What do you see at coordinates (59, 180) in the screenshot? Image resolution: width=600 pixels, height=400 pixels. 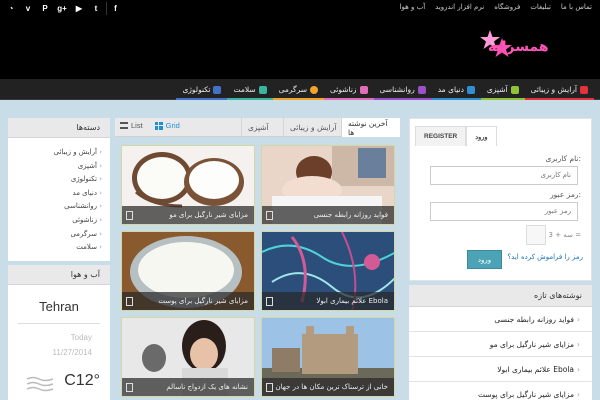 I see `category-item: تکنولوژی` at bounding box center [59, 180].